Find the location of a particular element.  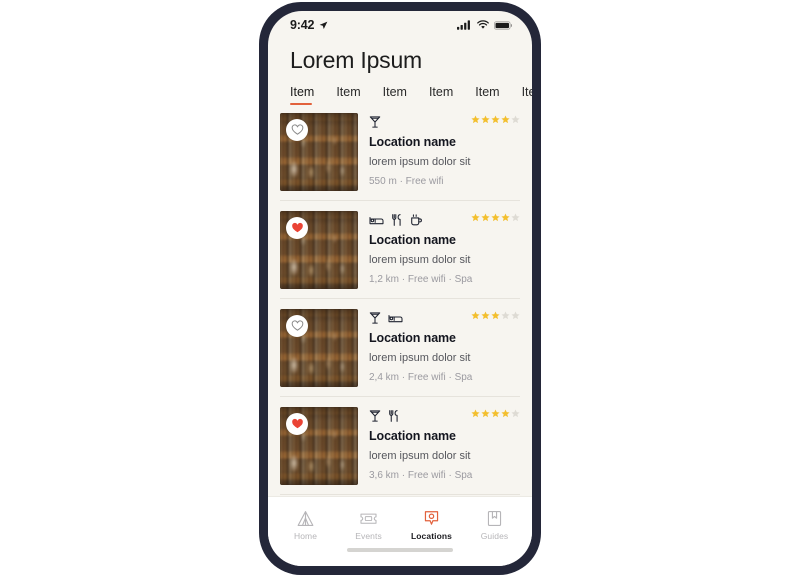

status-bar-left: 9:42 is located at coordinates (309, 25).